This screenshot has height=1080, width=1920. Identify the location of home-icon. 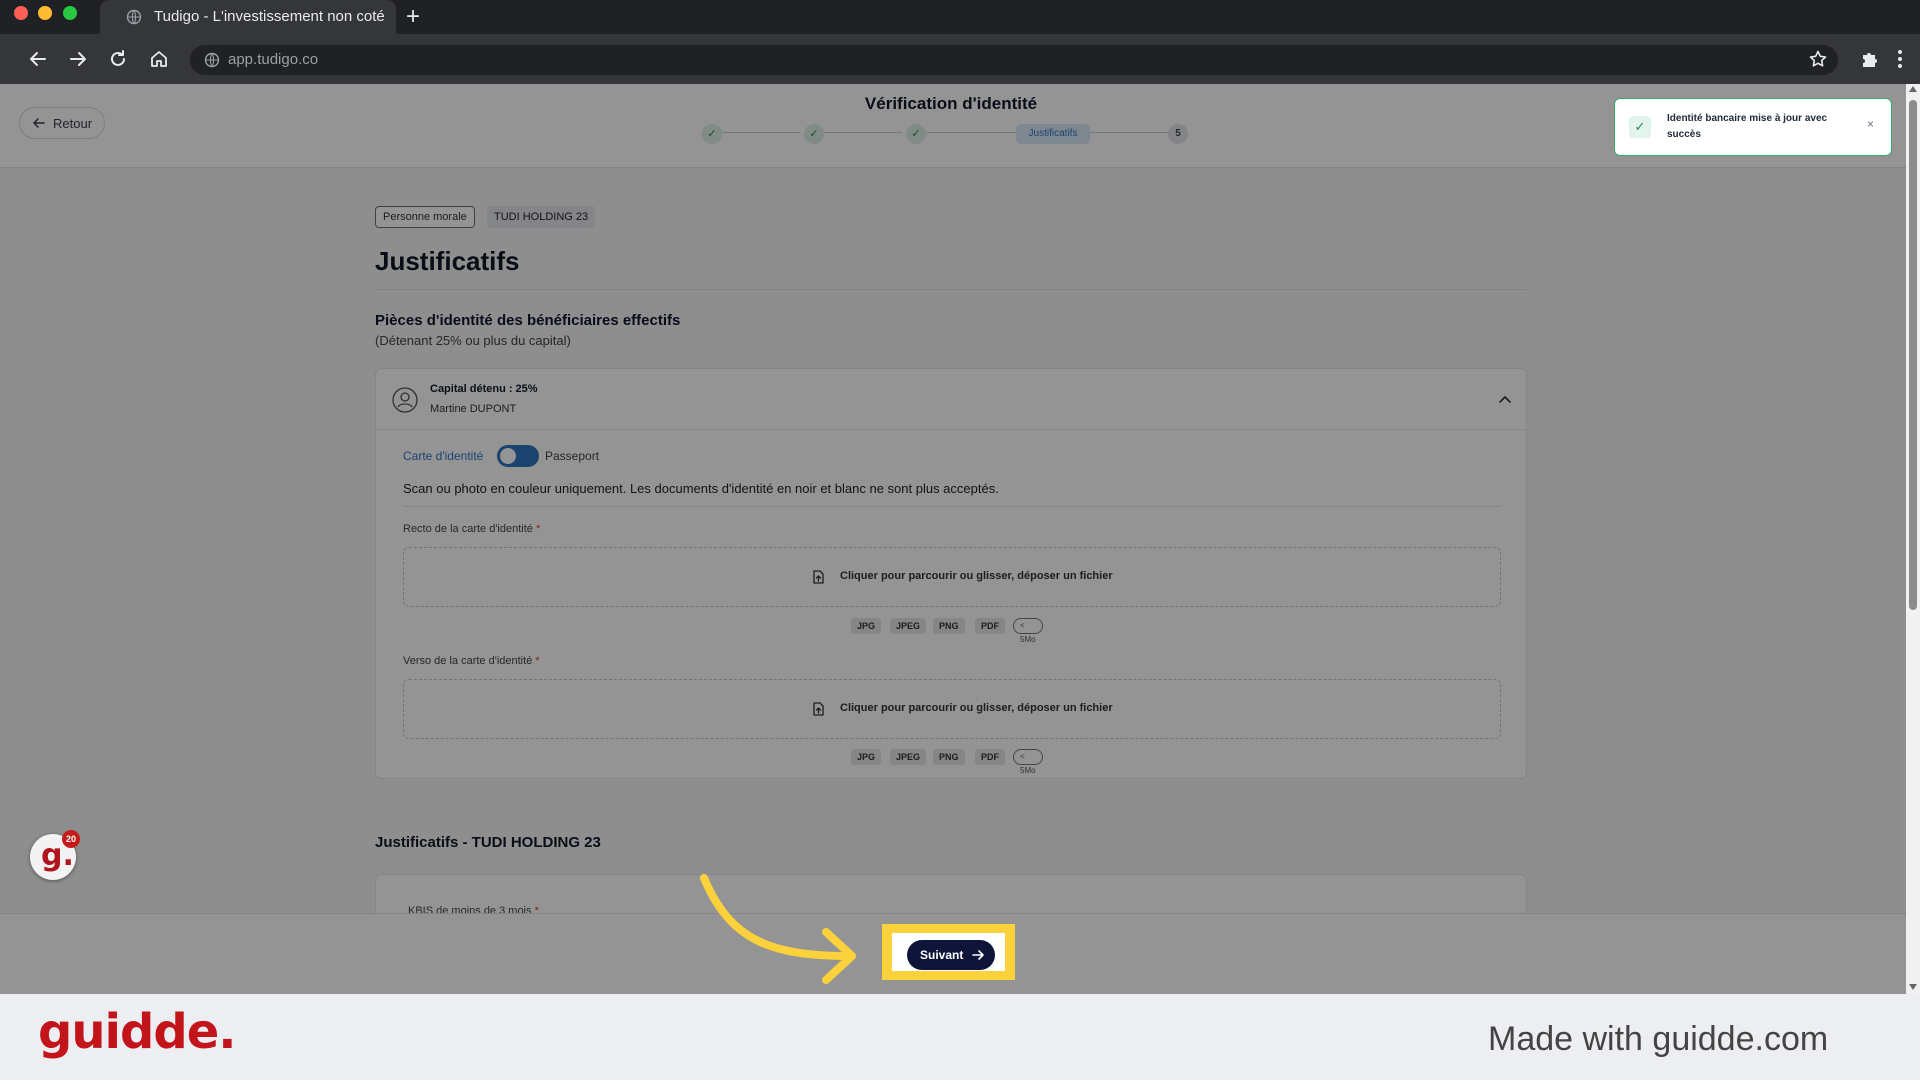
(159, 59).